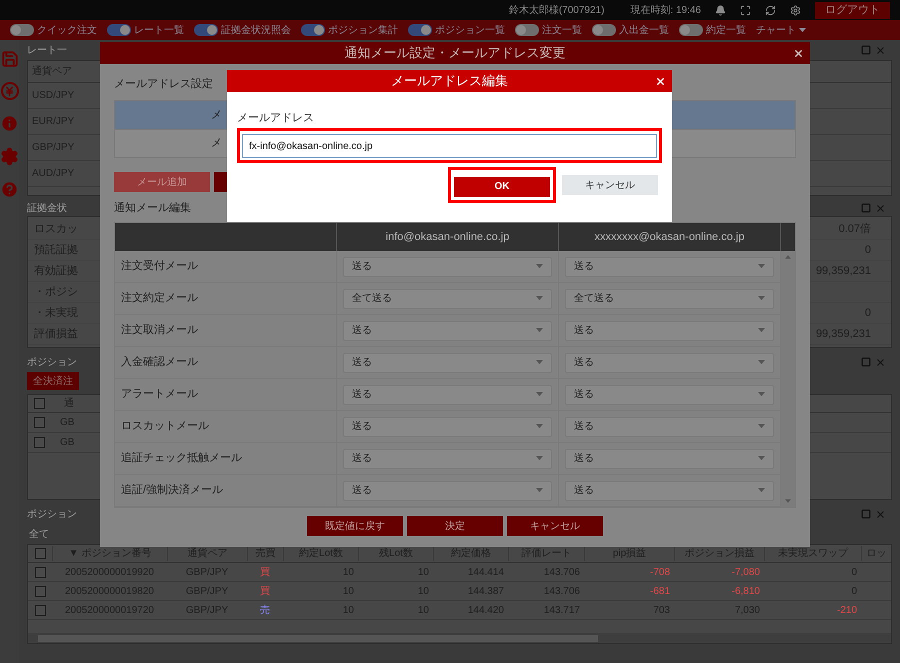 This screenshot has height=663, width=900. What do you see at coordinates (9, 91) in the screenshot?
I see `yen-icon` at bounding box center [9, 91].